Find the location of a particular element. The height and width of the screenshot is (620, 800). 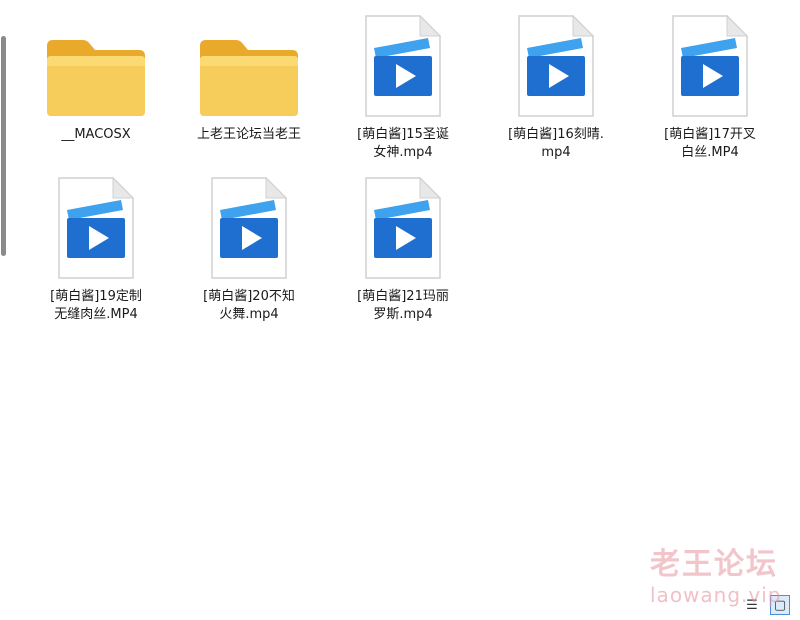

file-name: [萌白酱]20不知火舞.mp4 is located at coordinates (249, 305).